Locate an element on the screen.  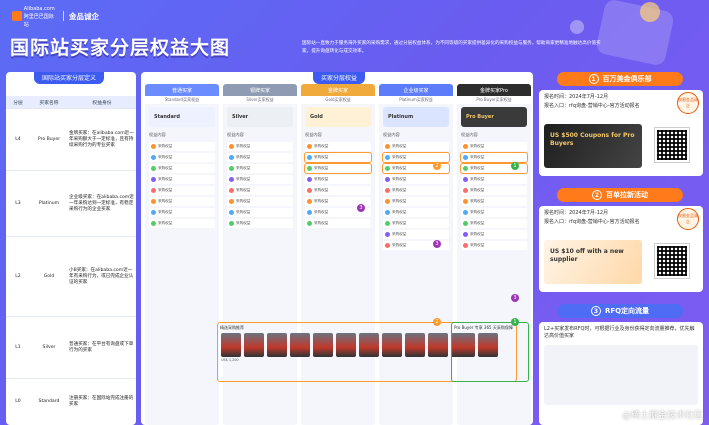
alibaba-logo: Alibaba.com 阿里巴巴国际站 is located at coordinates (35, 17).